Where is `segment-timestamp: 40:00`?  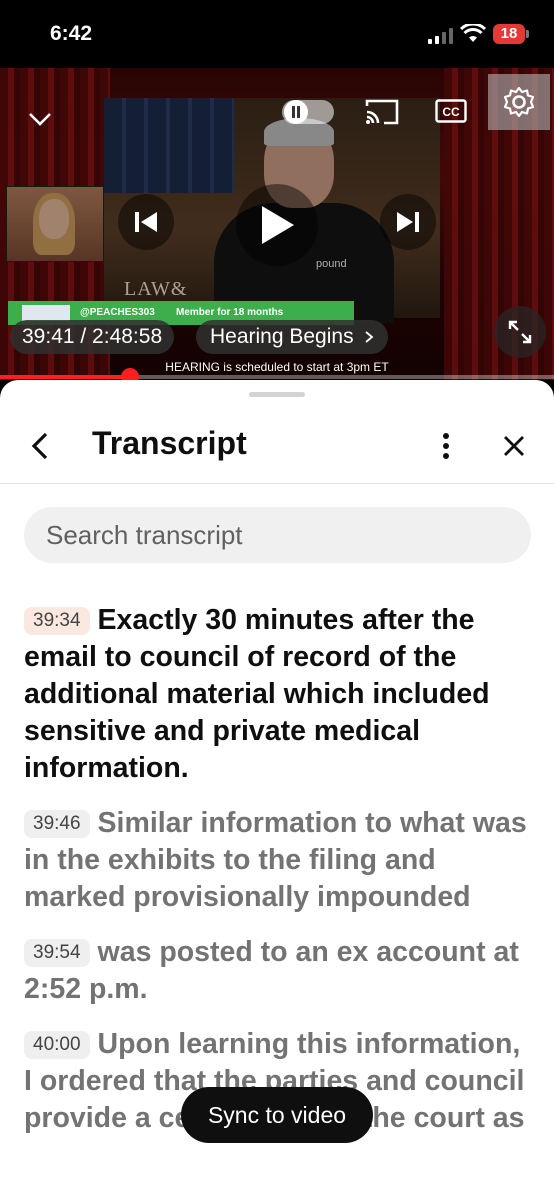 segment-timestamp: 40:00 is located at coordinates (57, 1045).